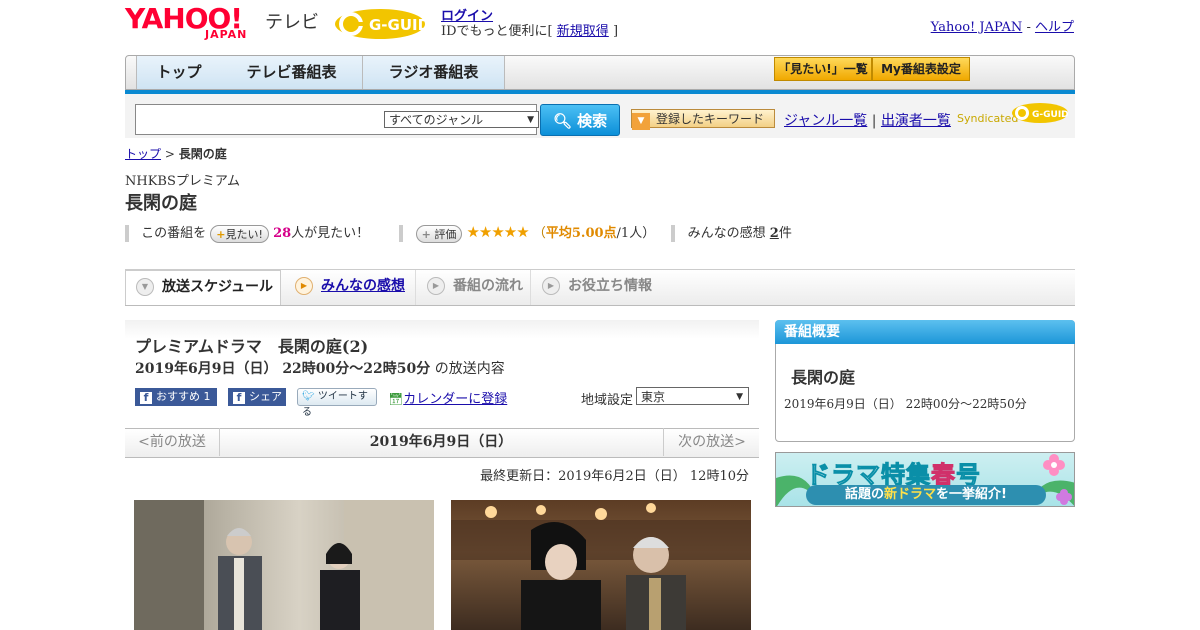 The image size is (1200, 630). Describe the element at coordinates (977, 27) in the screenshot. I see `yahoo-japan-link: Yahoo! JAPAN` at that location.